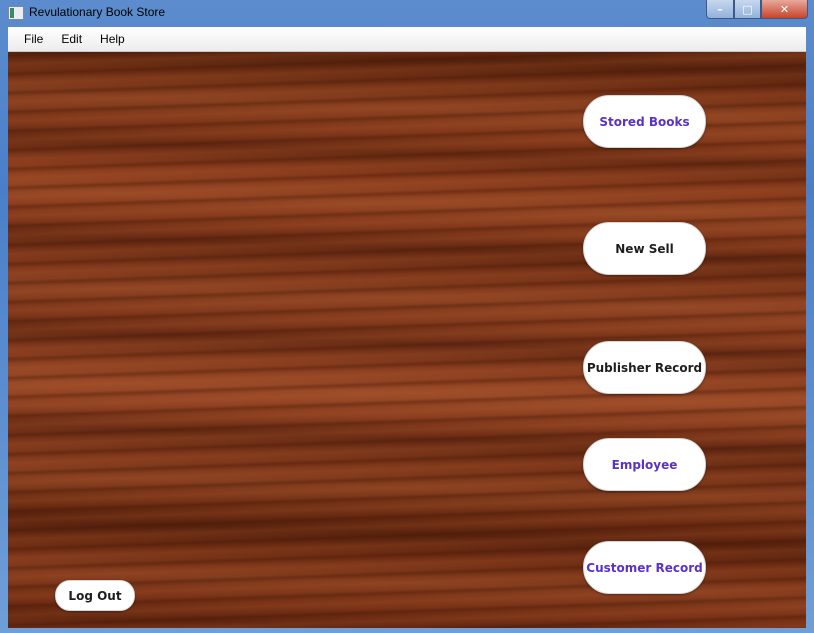 Image resolution: width=814 pixels, height=633 pixels. Describe the element at coordinates (747, 9) in the screenshot. I see `maximize-button: □` at that location.